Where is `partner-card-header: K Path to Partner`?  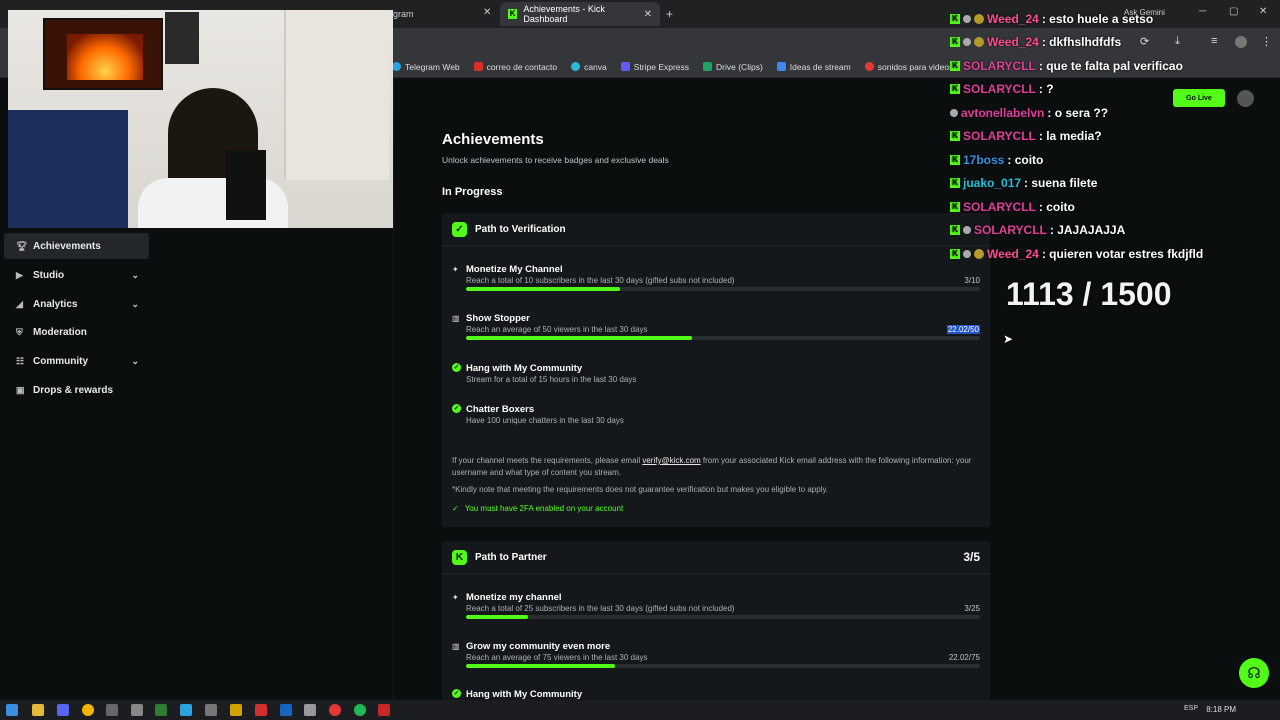
partner-card-header: K Path to Partner is located at coordinates (499, 557).